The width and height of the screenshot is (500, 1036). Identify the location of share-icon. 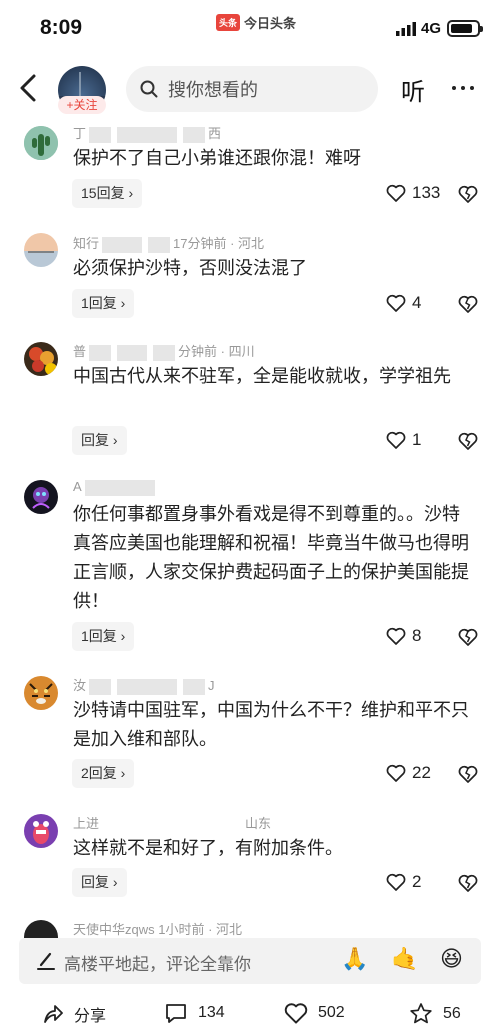
(53, 1014).